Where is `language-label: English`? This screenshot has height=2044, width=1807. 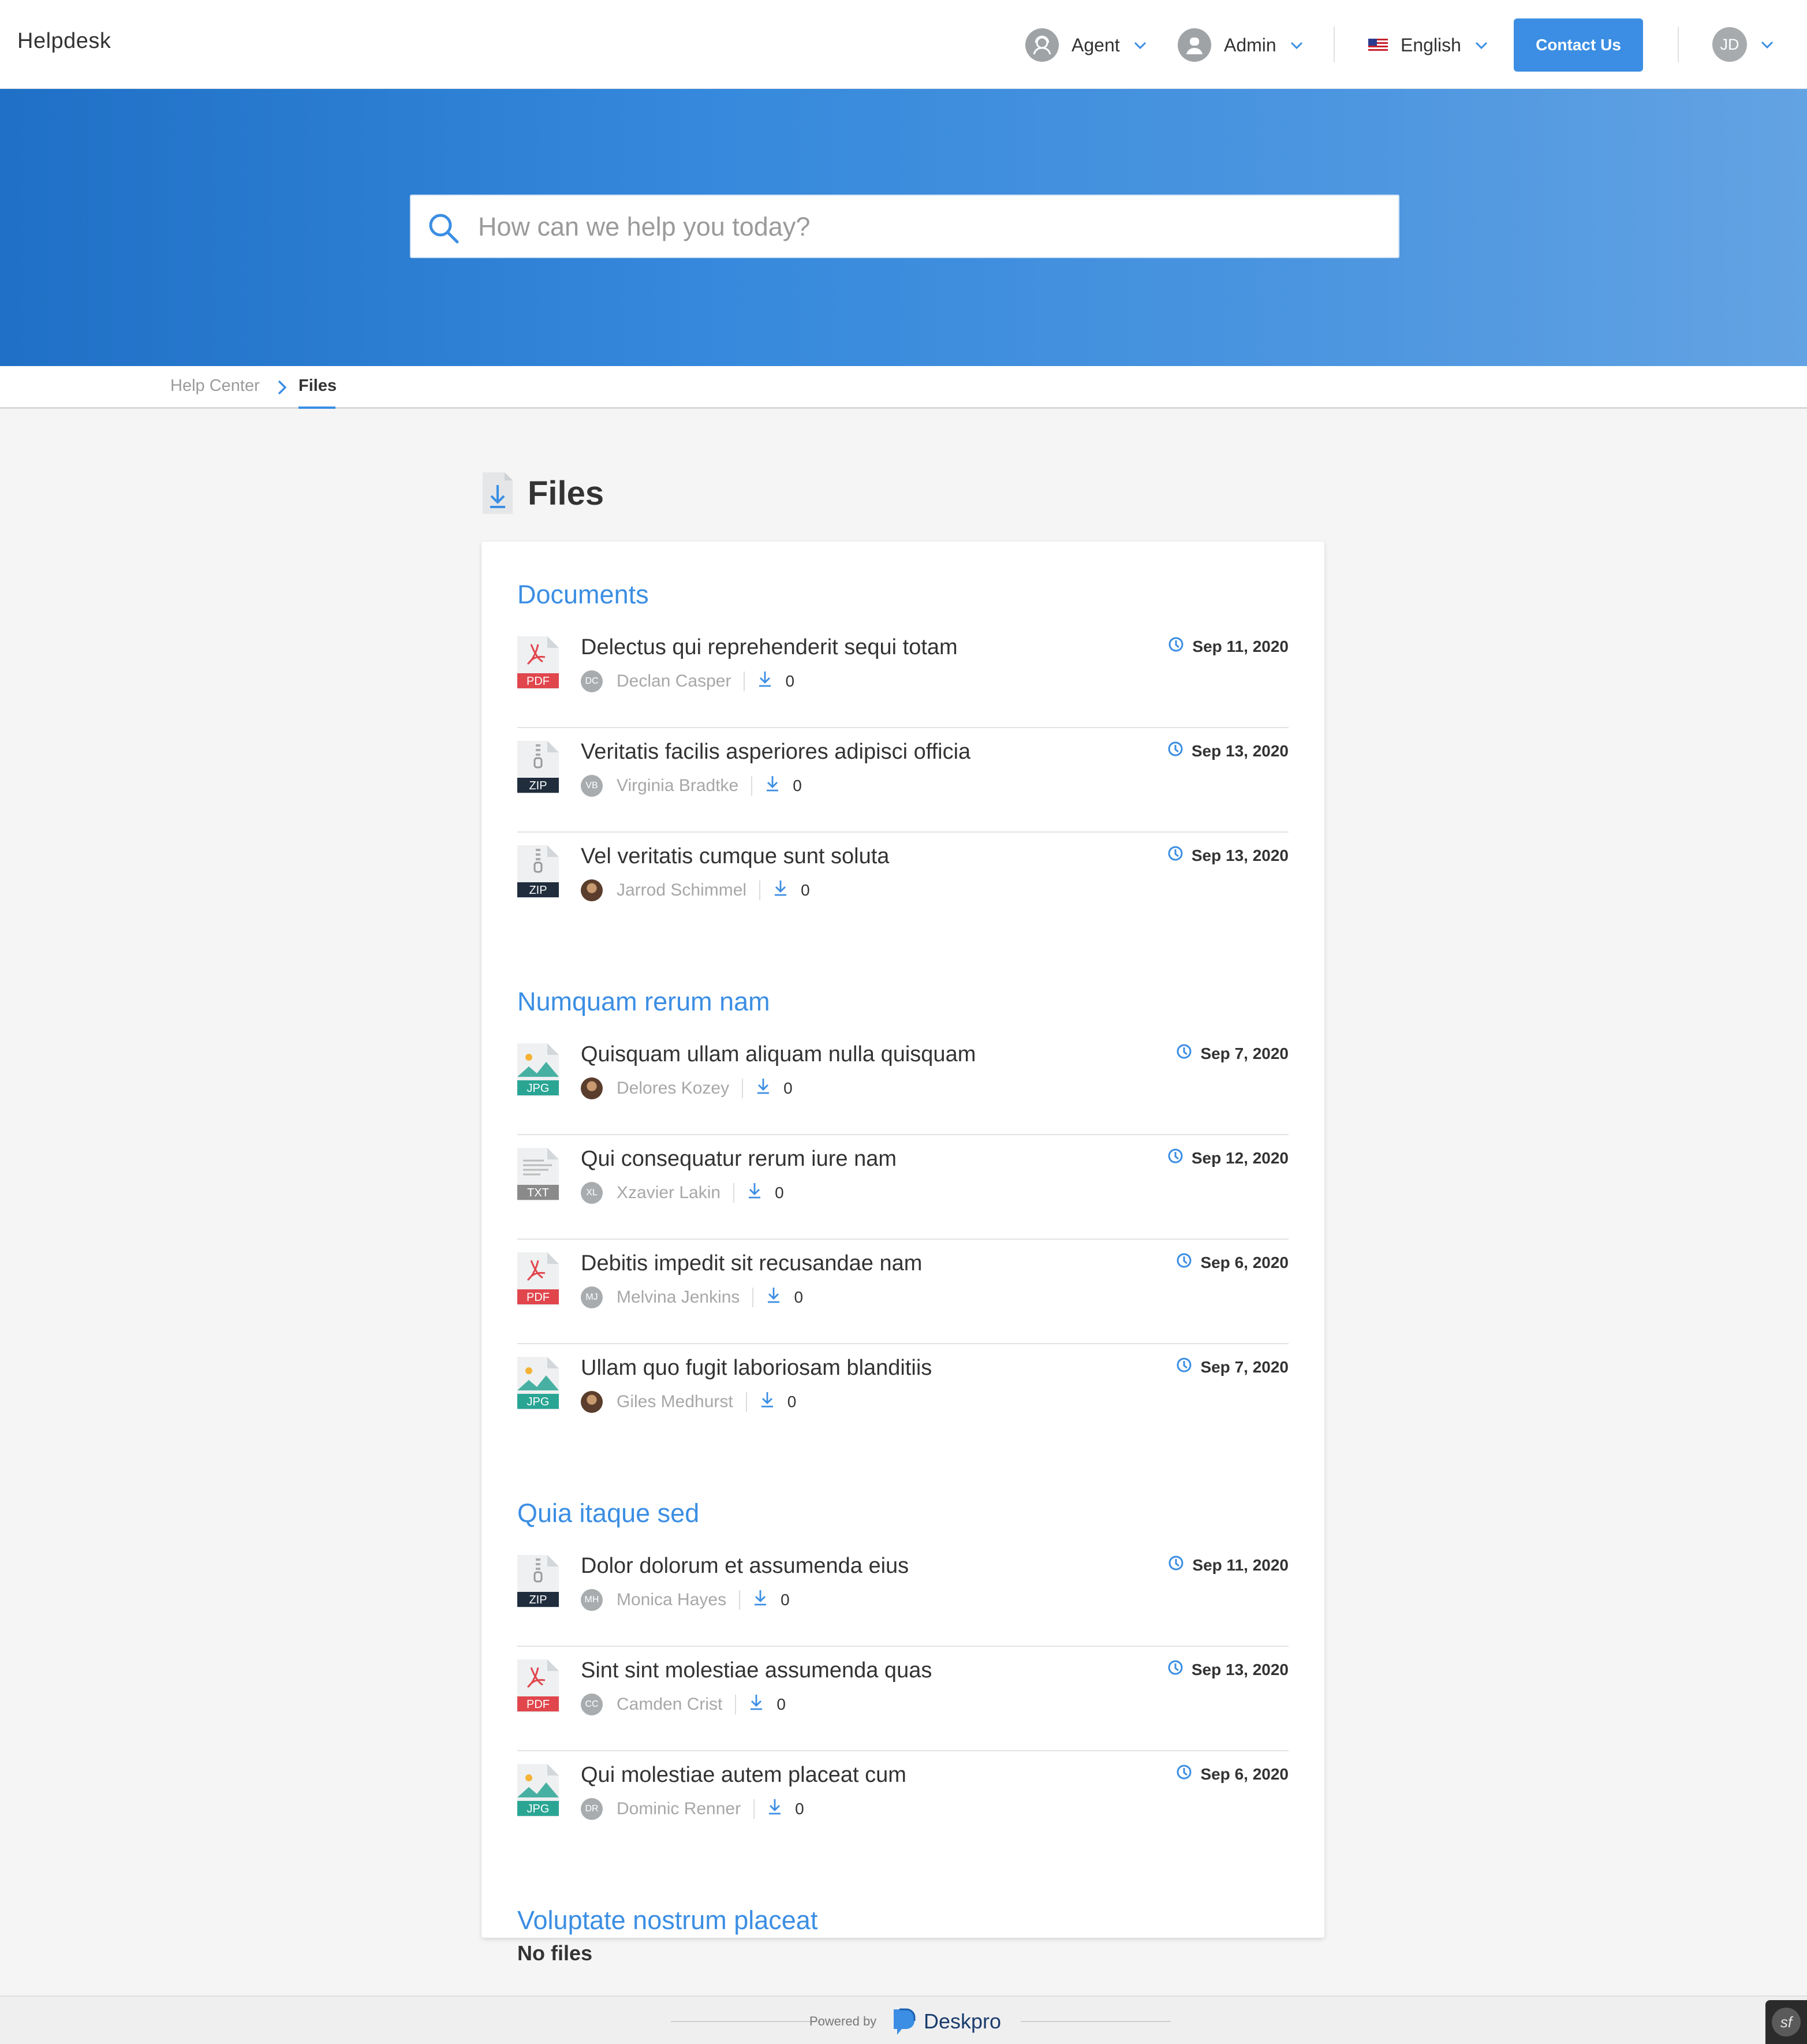
language-label: English is located at coordinates (1431, 44).